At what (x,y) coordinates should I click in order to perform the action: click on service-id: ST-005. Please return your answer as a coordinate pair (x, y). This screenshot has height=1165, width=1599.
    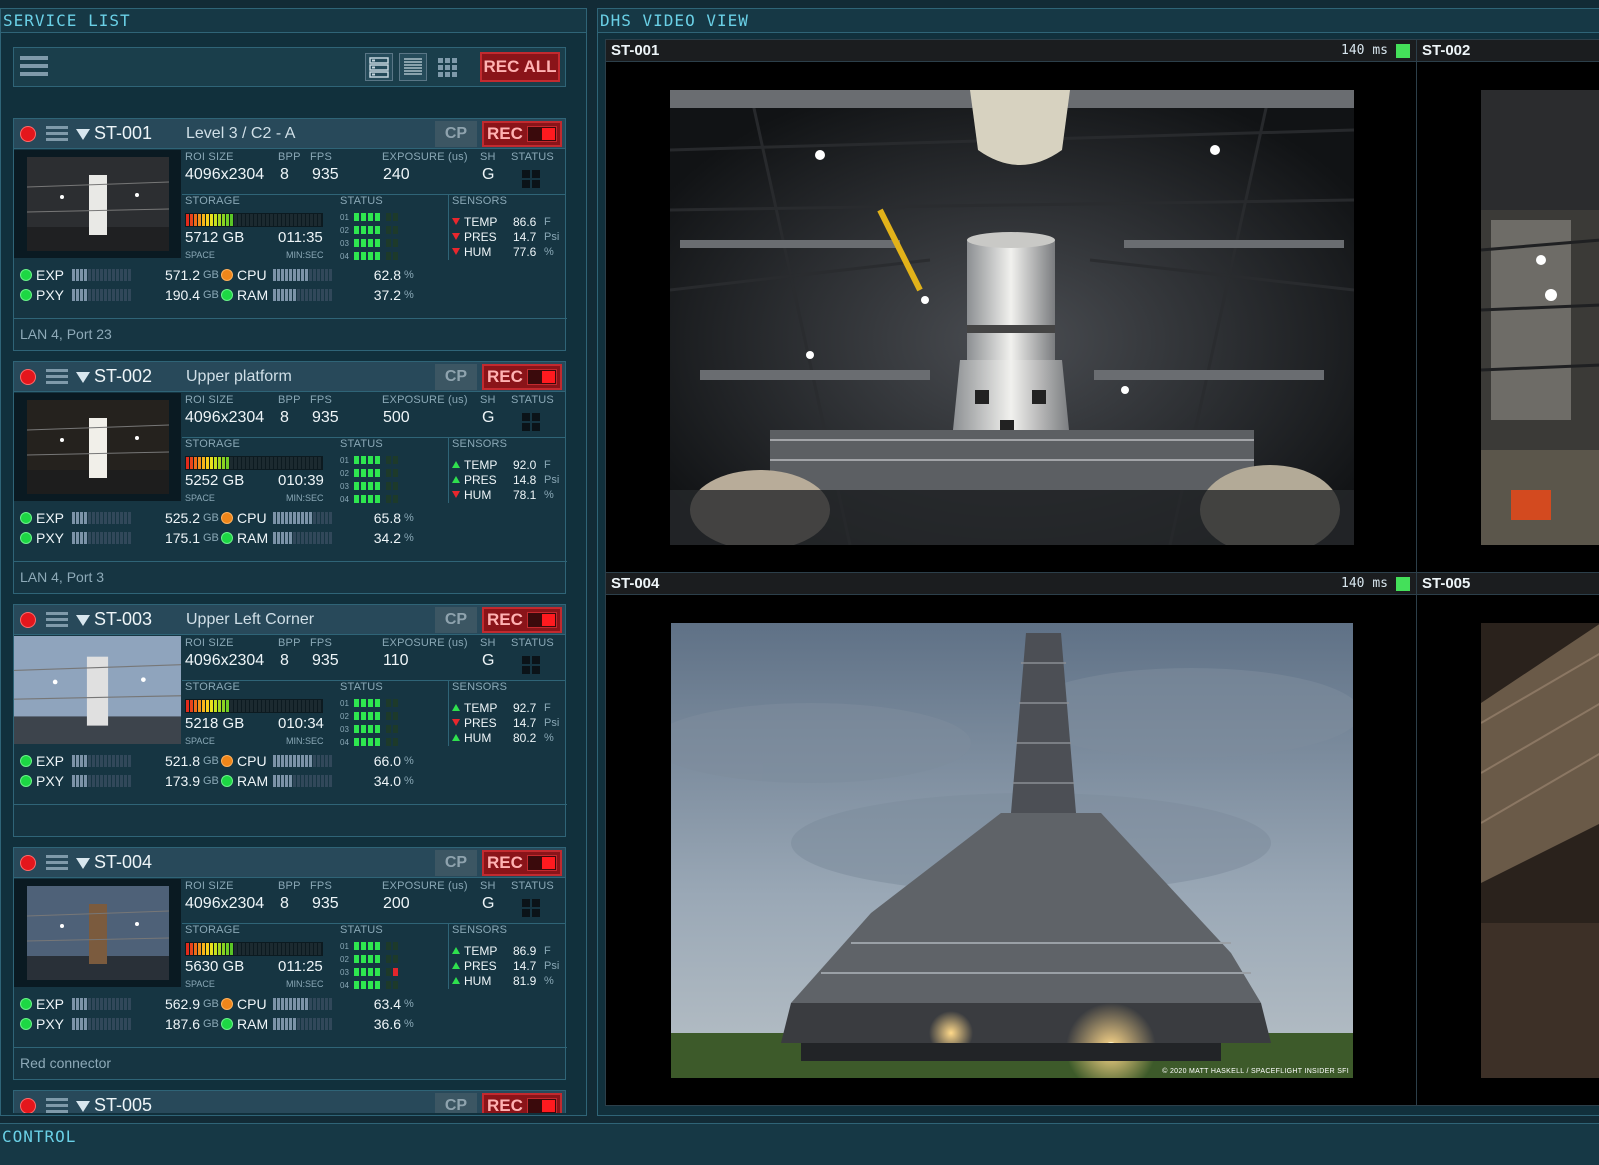
    Looking at the image, I should click on (123, 1104).